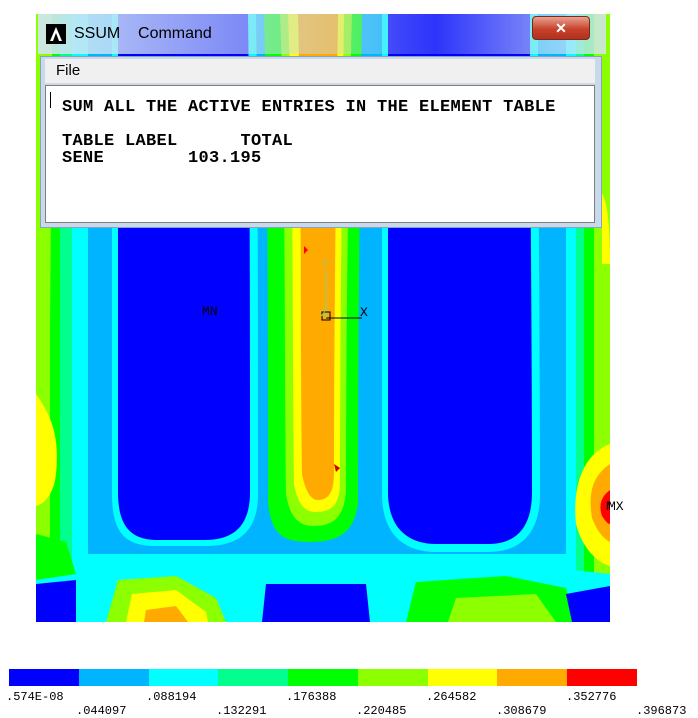 The width and height of the screenshot is (698, 718). I want to click on legend-label: .220485, so click(381, 711).